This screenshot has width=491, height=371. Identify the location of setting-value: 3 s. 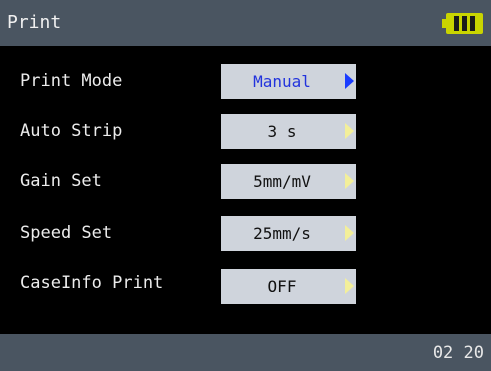
(282, 131).